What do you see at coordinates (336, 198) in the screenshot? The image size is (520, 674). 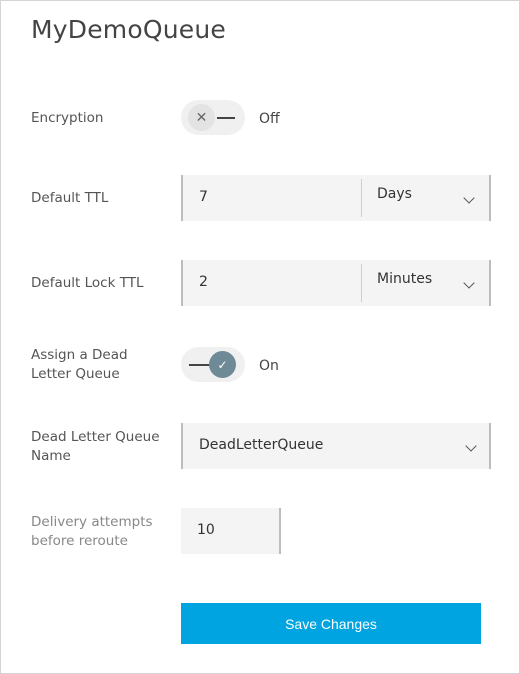 I see `default-ttl-field: 7 Days` at bounding box center [336, 198].